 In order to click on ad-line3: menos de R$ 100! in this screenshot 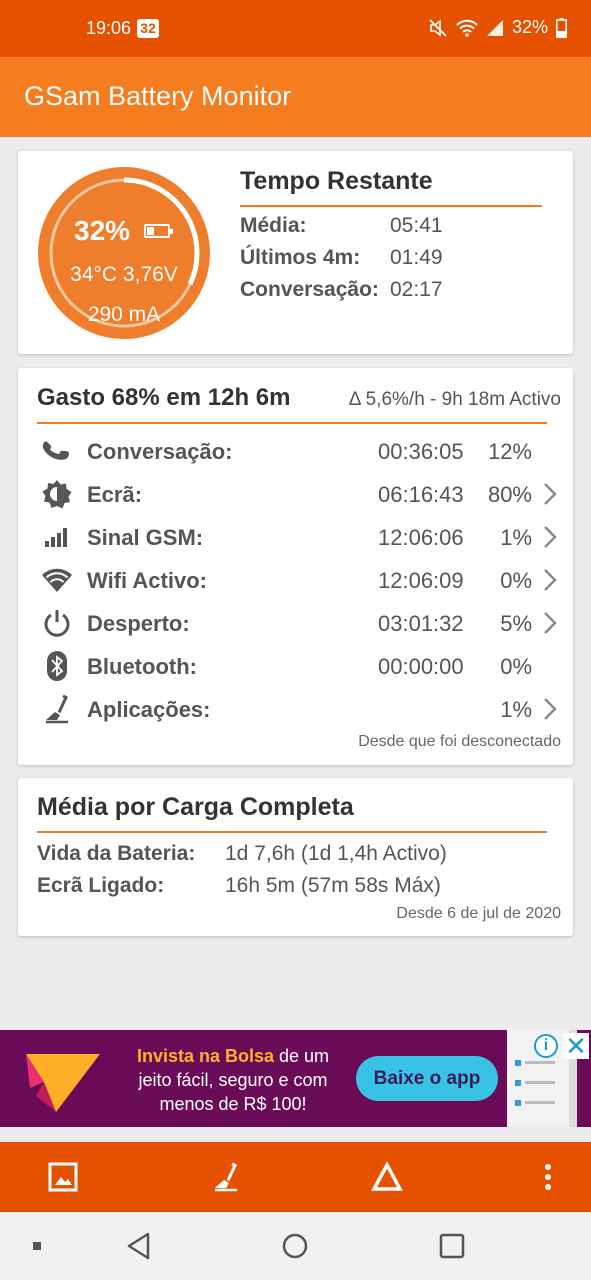, I will do `click(233, 1104)`.